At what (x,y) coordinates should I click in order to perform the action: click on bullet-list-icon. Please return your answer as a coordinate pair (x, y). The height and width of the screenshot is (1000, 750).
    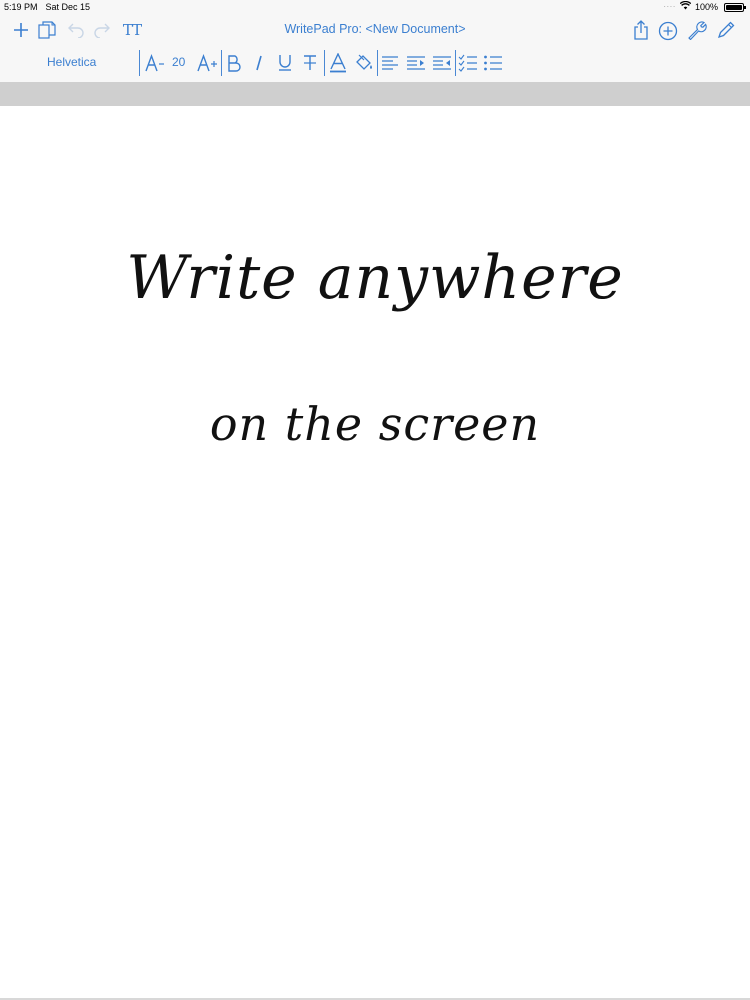
    Looking at the image, I should click on (493, 63).